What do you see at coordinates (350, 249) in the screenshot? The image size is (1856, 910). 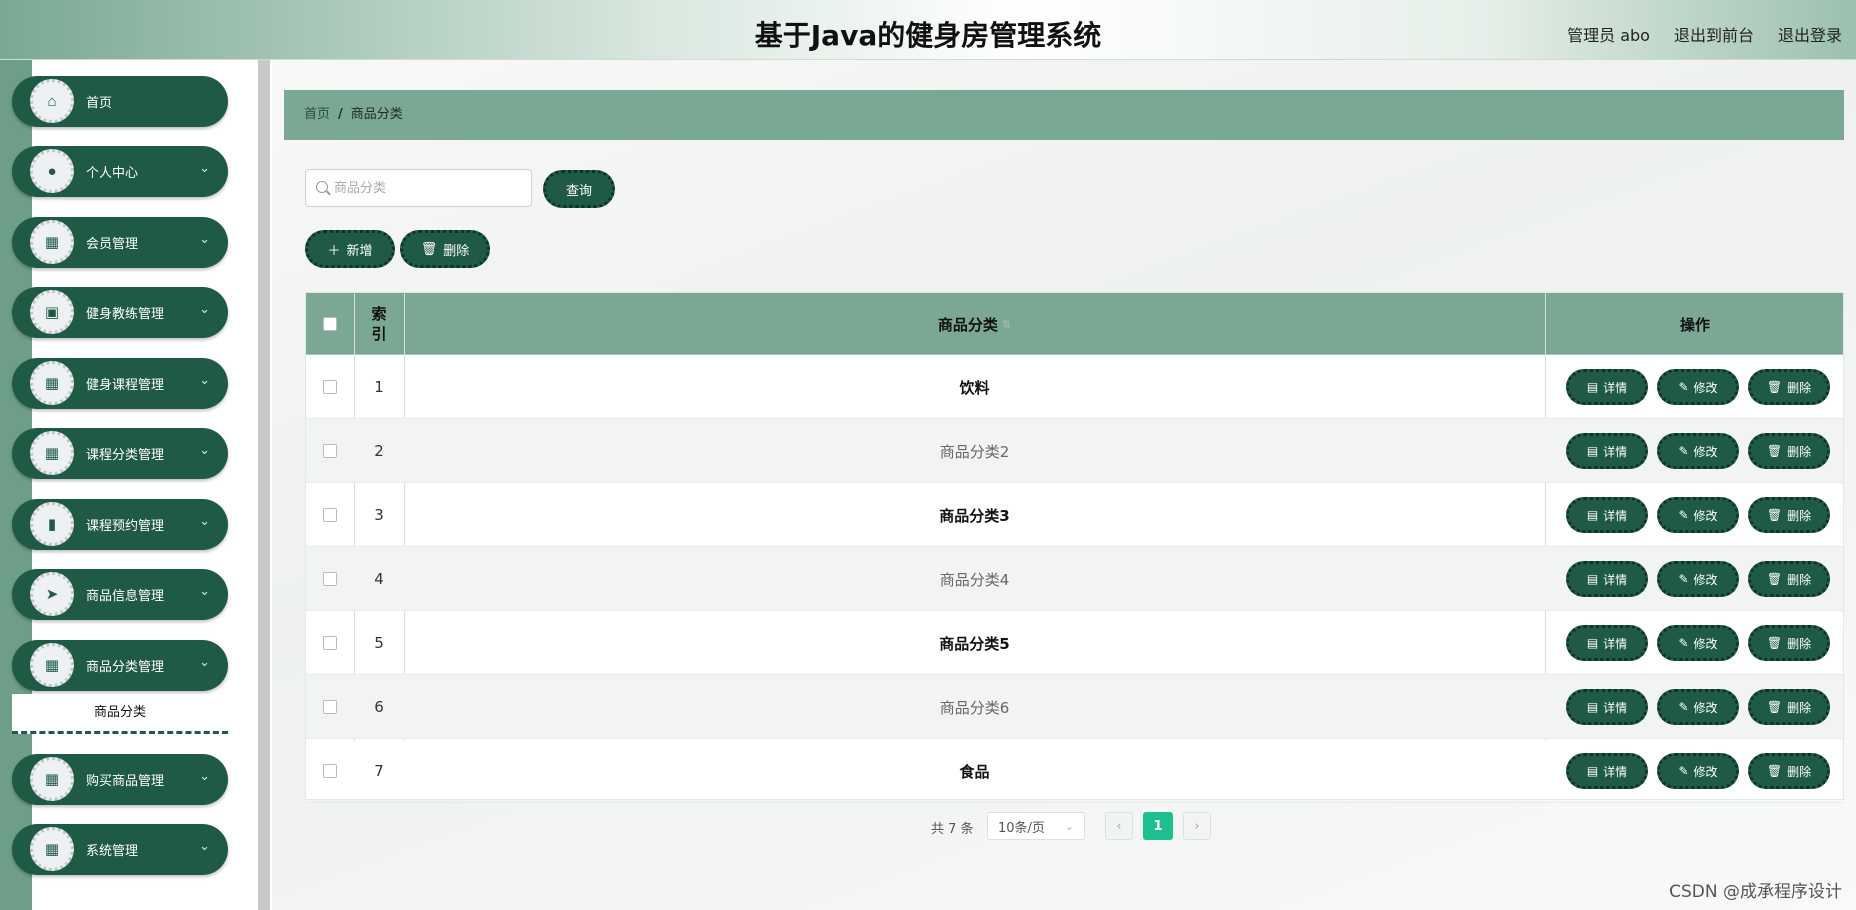 I see `add-button: ＋ 新增` at bounding box center [350, 249].